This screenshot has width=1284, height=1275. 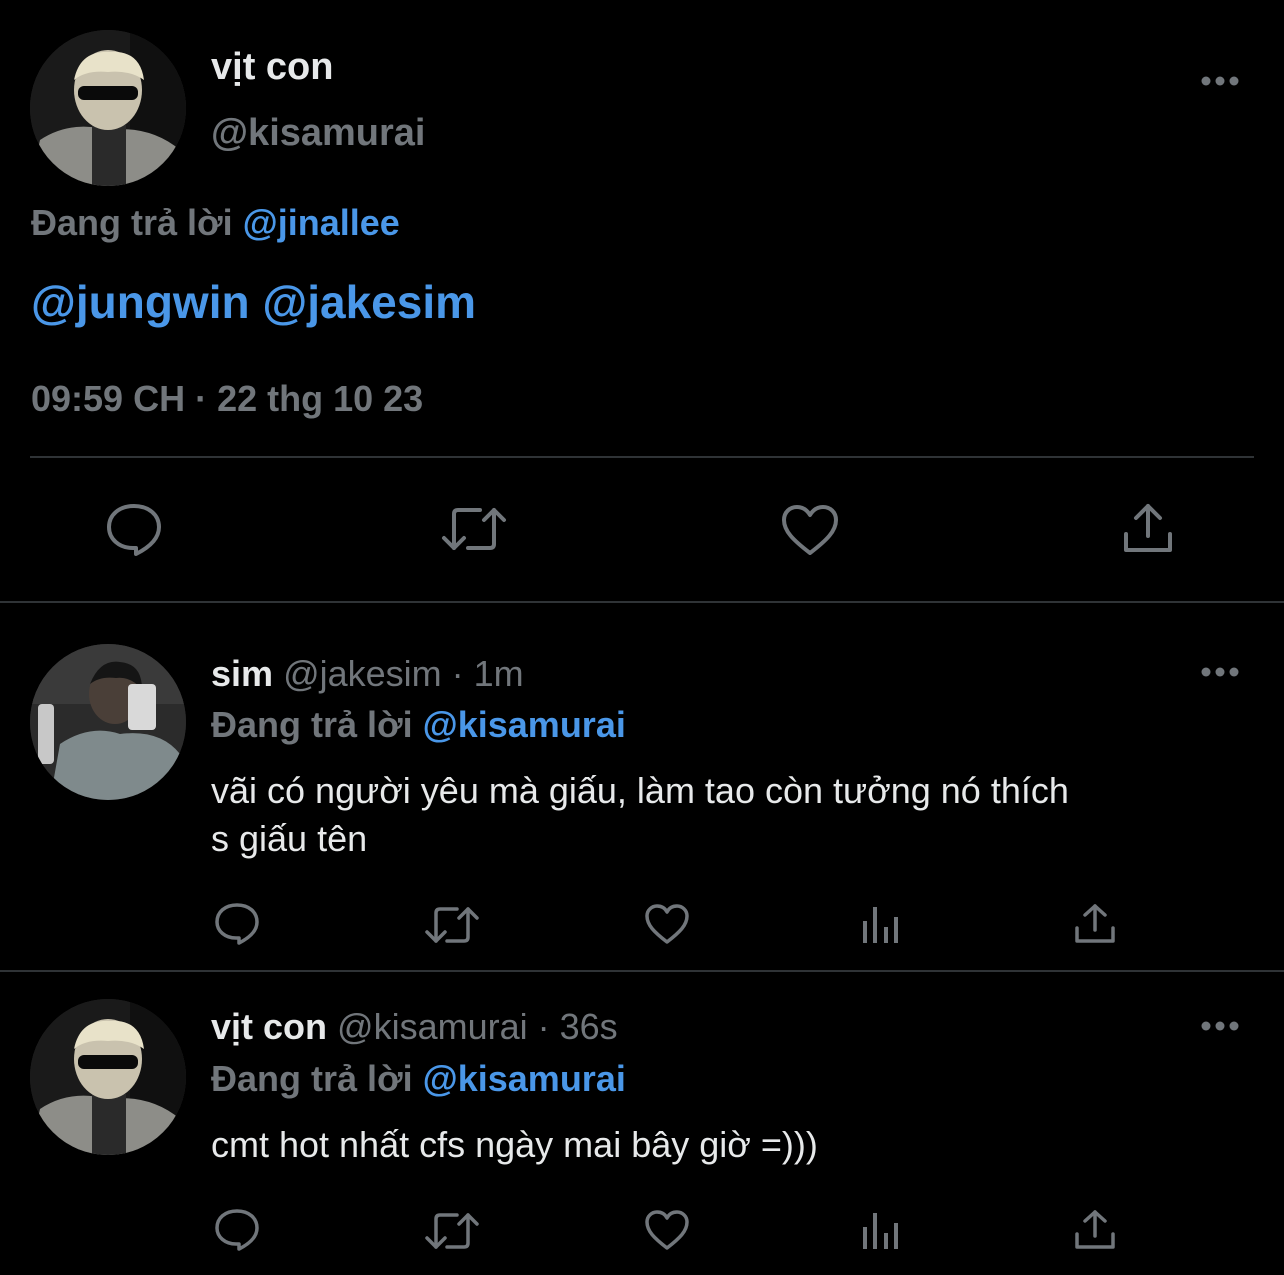 I want to click on reply-time: · 1m, so click(x=488, y=673).